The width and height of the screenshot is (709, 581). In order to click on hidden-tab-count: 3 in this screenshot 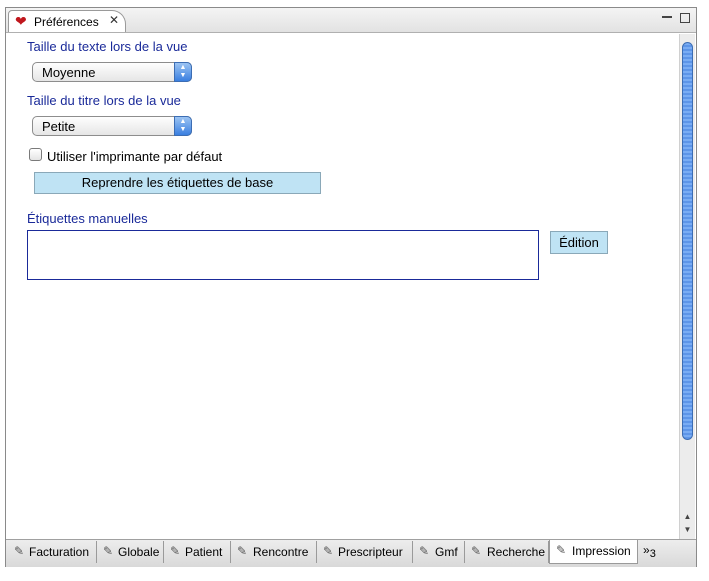, I will do `click(652, 554)`.